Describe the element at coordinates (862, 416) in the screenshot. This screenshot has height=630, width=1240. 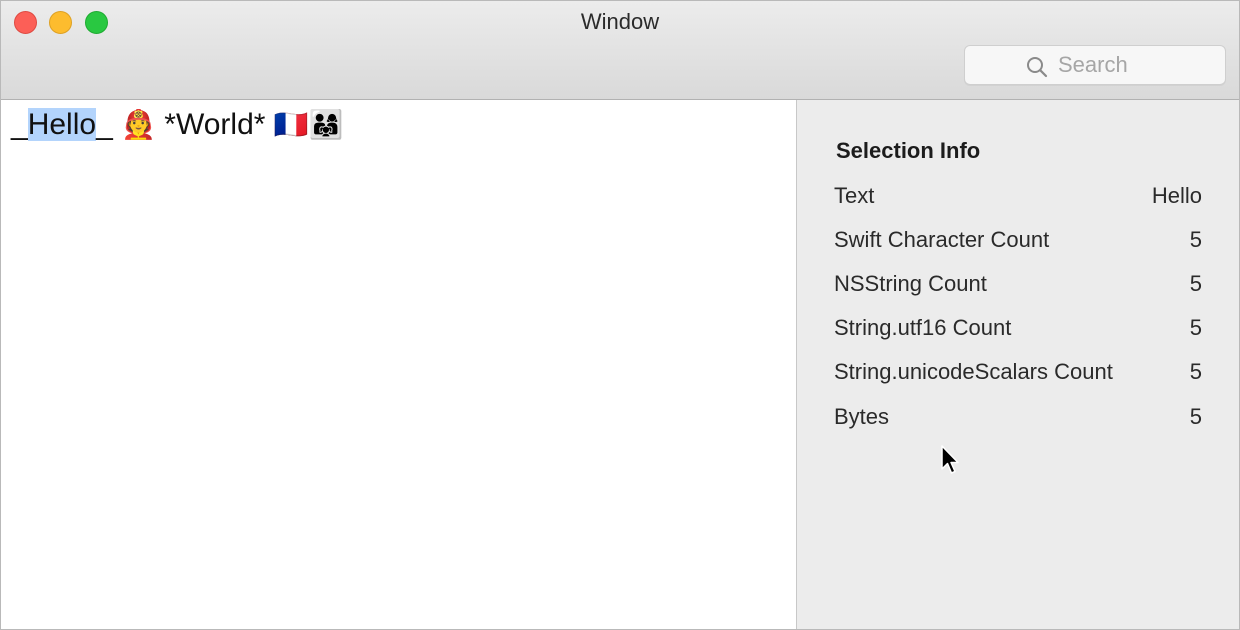
I see `info-label: Bytes` at that location.